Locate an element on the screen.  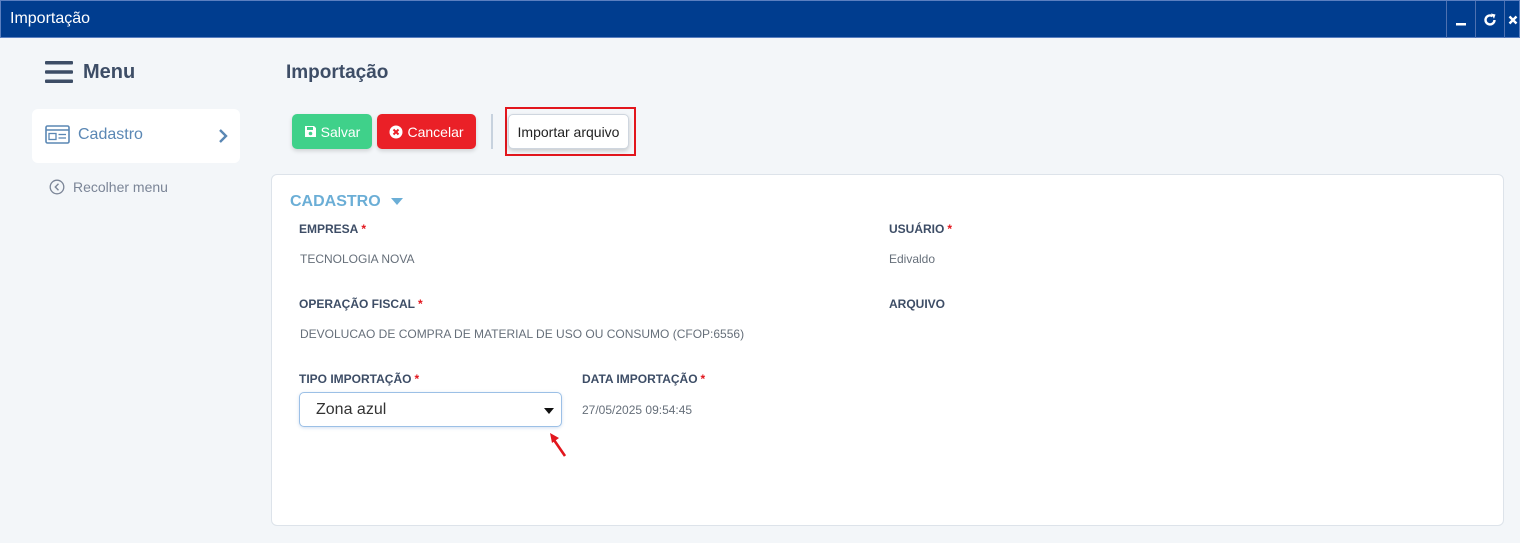
usuario-value: Edivaldo is located at coordinates (912, 259).